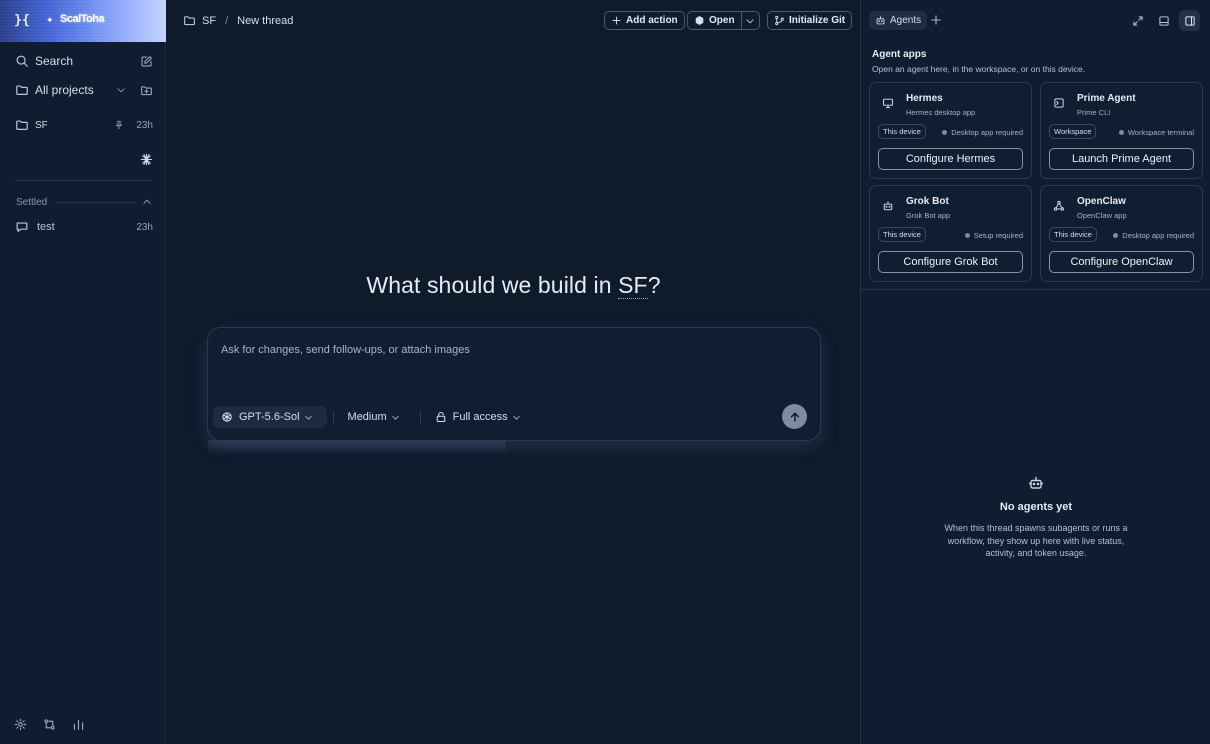  What do you see at coordinates (146, 159) in the screenshot?
I see `sparkle-icon` at bounding box center [146, 159].